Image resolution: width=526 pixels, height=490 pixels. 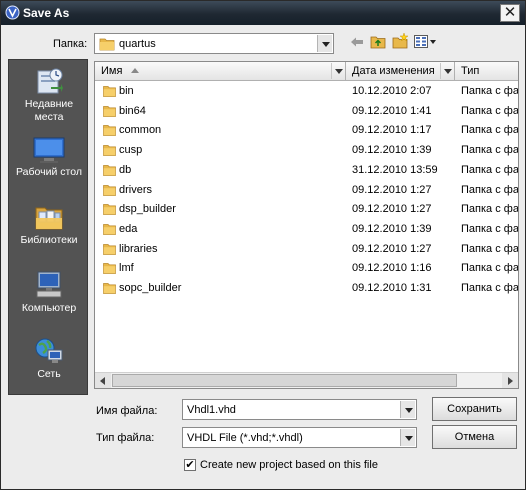 What do you see at coordinates (289, 465) in the screenshot?
I see `create-project-label: Create new project based on this file` at bounding box center [289, 465].